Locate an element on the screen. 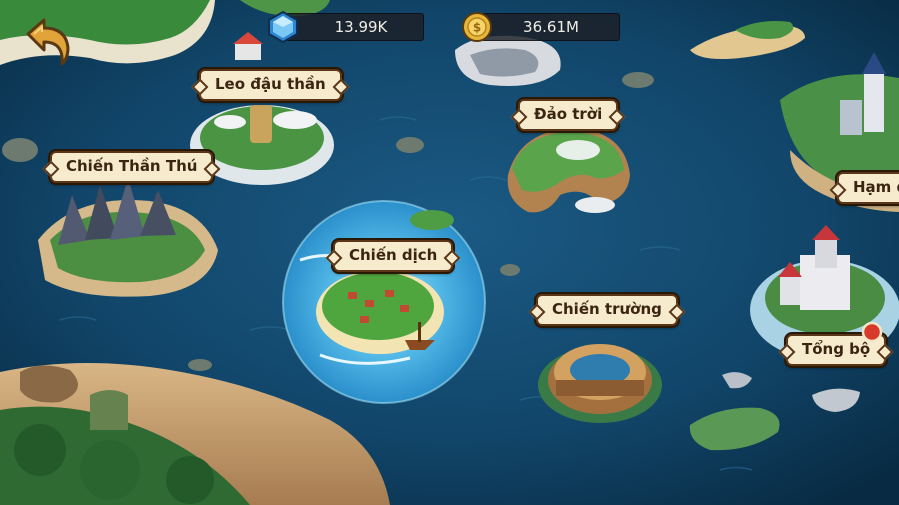 This screenshot has width=899, height=505. coin-resource-bar: 36.61M is located at coordinates (546, 27).